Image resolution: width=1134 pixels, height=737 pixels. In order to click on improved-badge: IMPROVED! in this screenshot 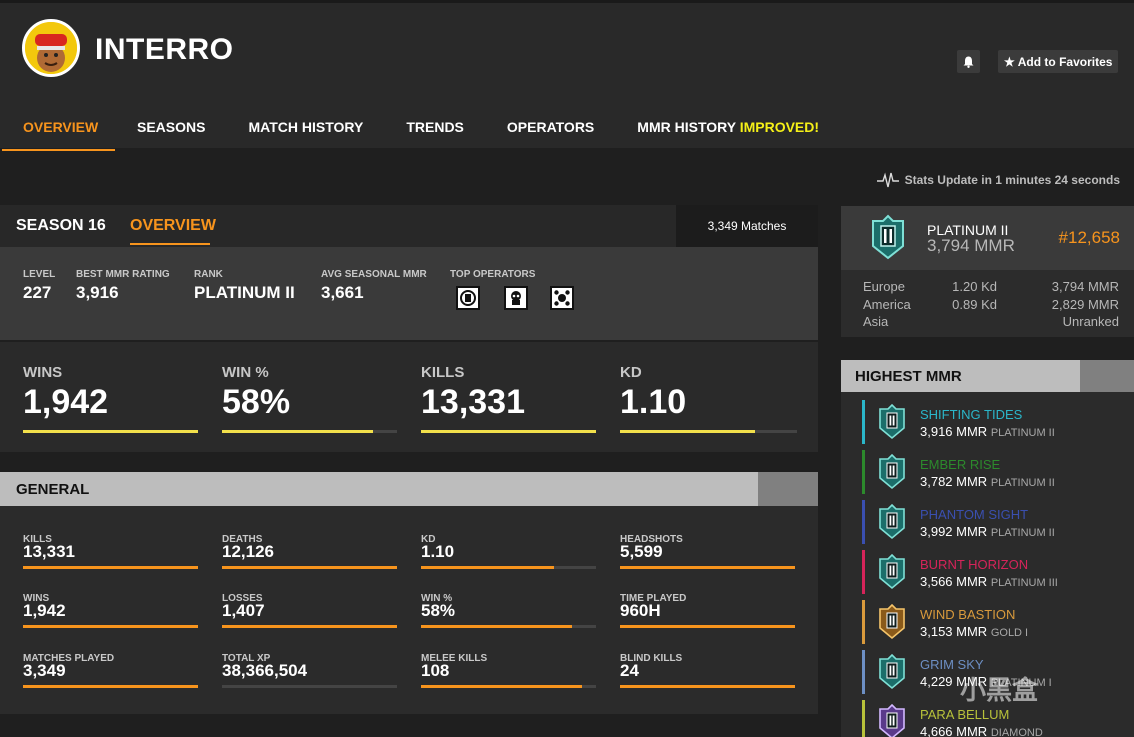, I will do `click(779, 127)`.